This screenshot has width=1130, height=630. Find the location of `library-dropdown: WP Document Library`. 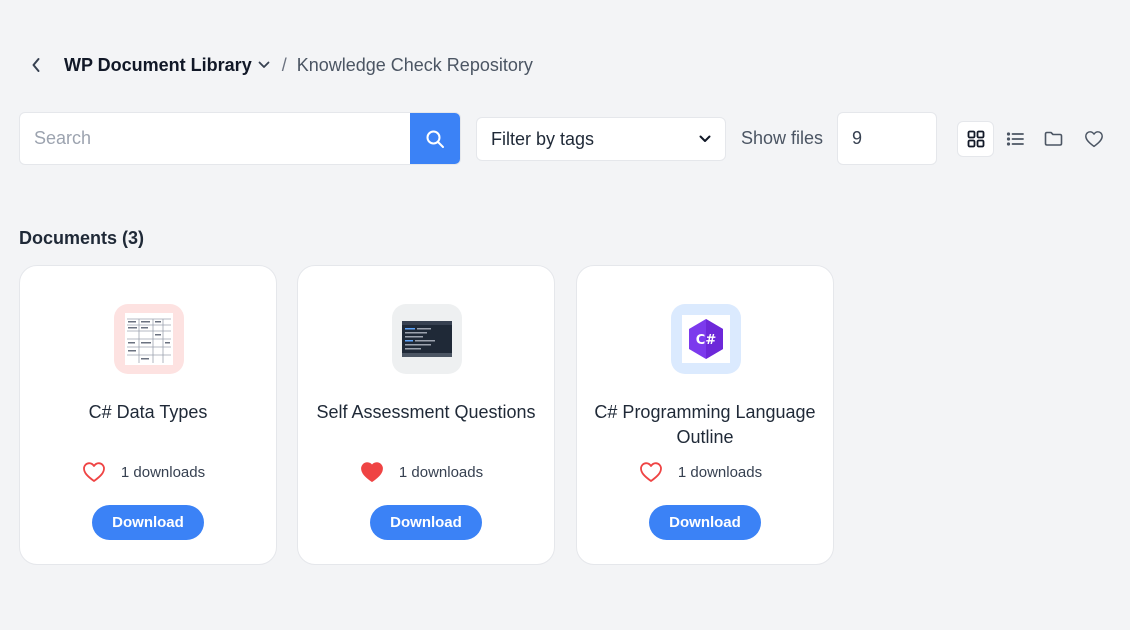

library-dropdown: WP Document Library is located at coordinates (167, 65).